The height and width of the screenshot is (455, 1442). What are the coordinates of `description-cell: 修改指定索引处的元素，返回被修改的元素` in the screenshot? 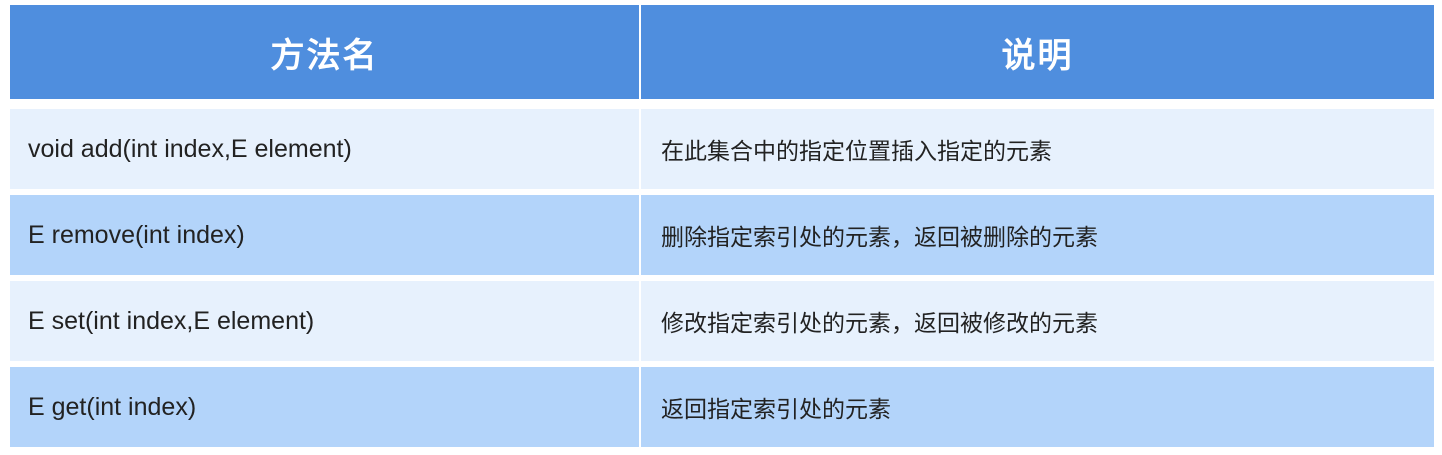 It's located at (1037, 321).